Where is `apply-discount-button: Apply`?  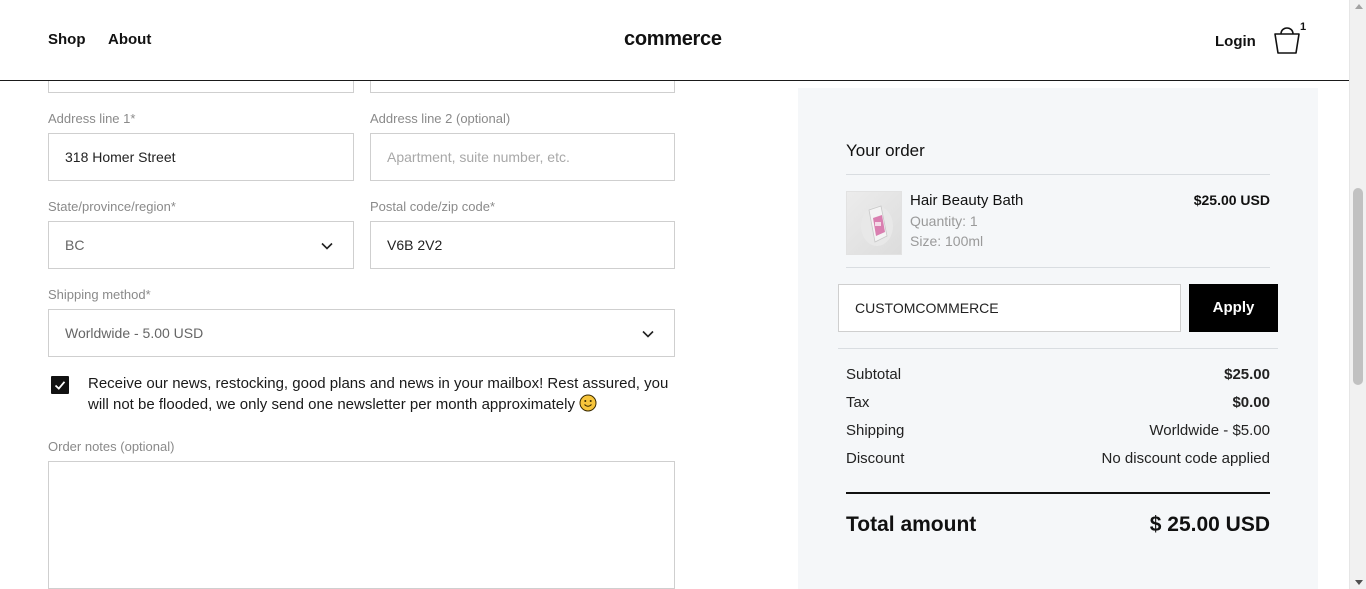
apply-discount-button: Apply is located at coordinates (1233, 308).